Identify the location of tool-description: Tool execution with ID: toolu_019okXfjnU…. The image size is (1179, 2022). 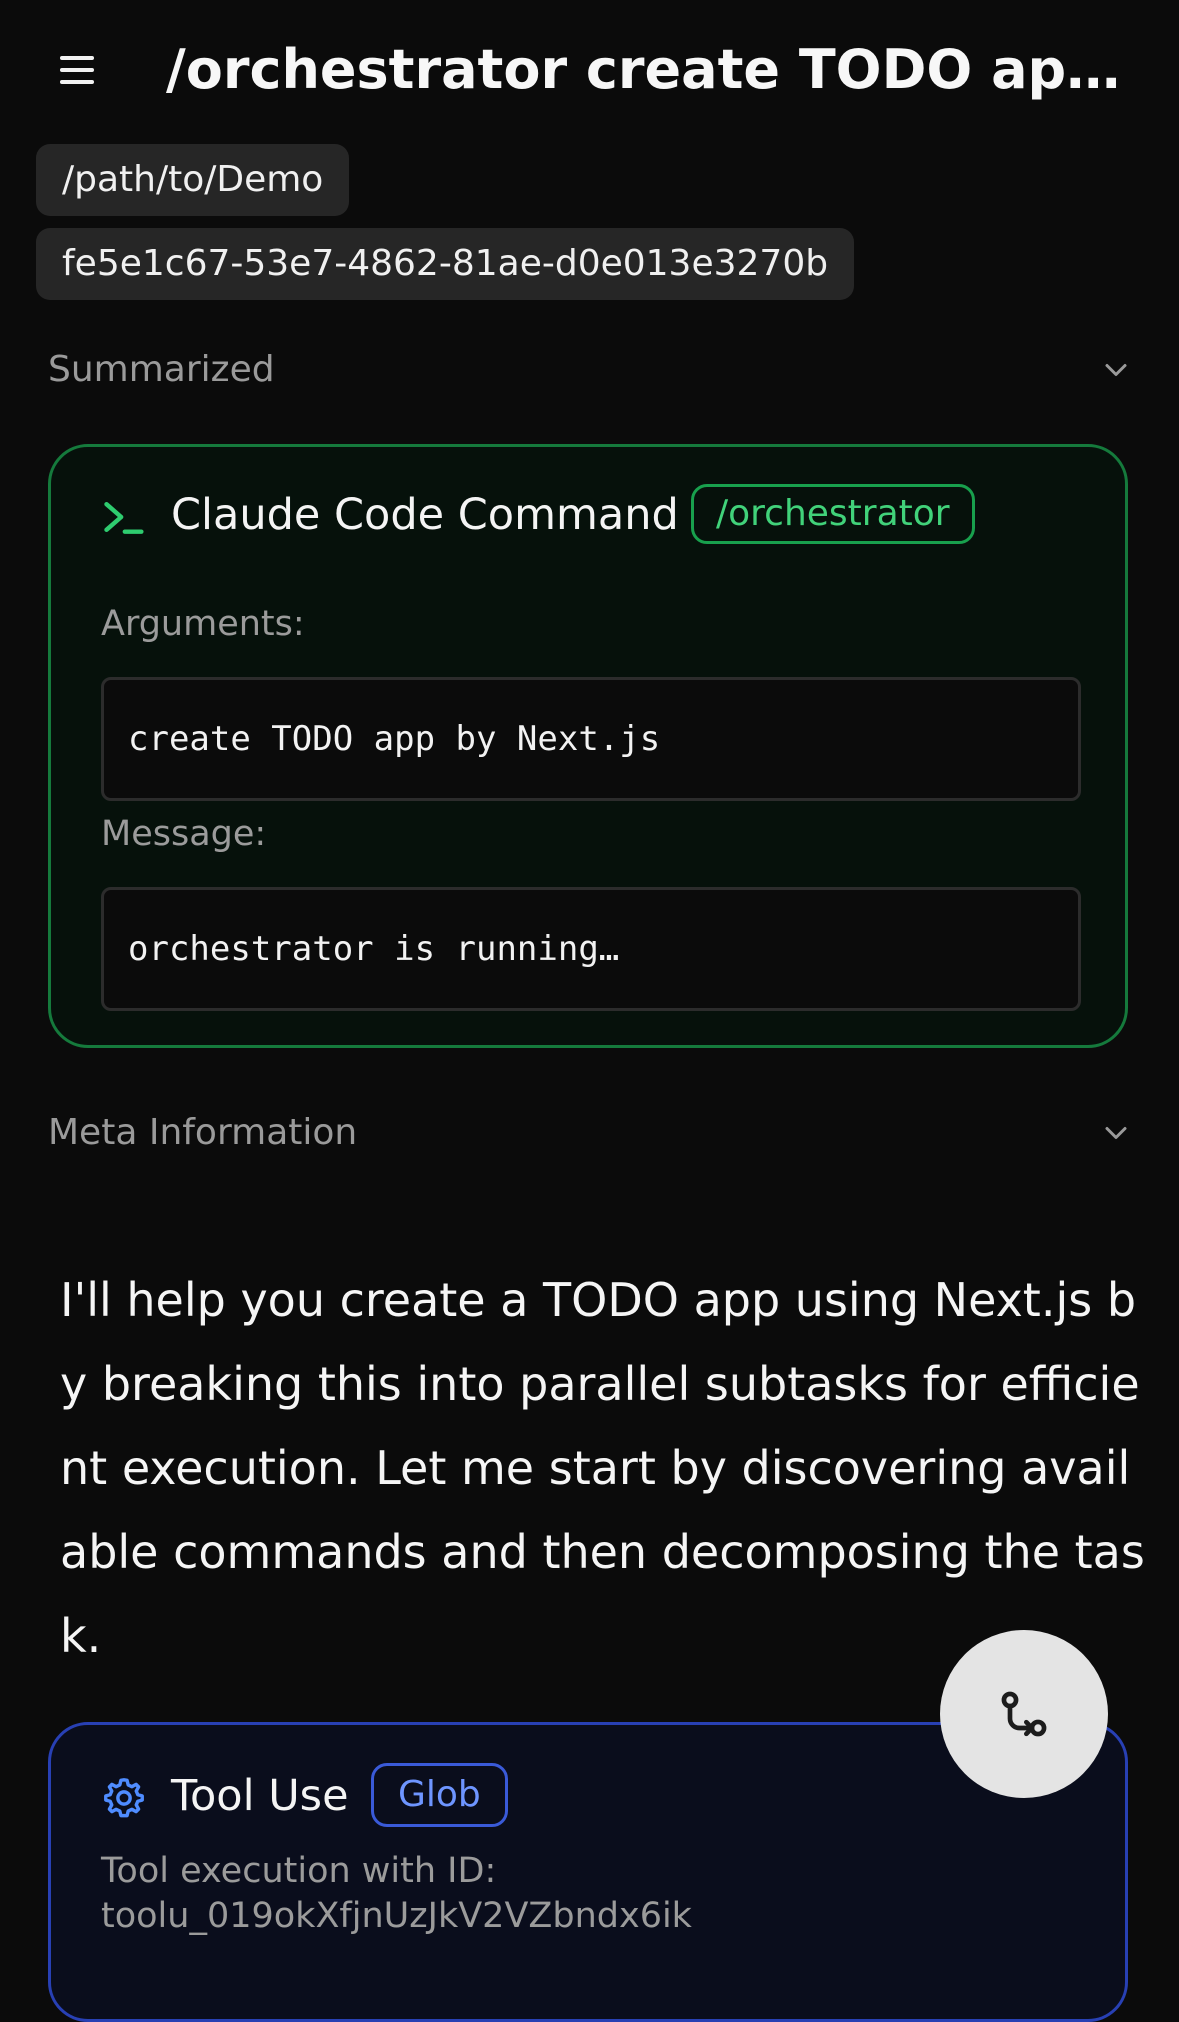
(396, 1894).